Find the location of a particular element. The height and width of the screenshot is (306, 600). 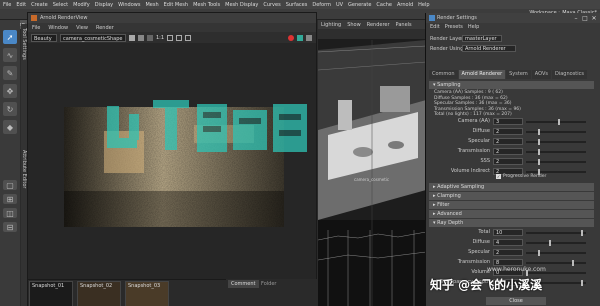

viewport-menu-renderer: Renderer is located at coordinates (378, 25).